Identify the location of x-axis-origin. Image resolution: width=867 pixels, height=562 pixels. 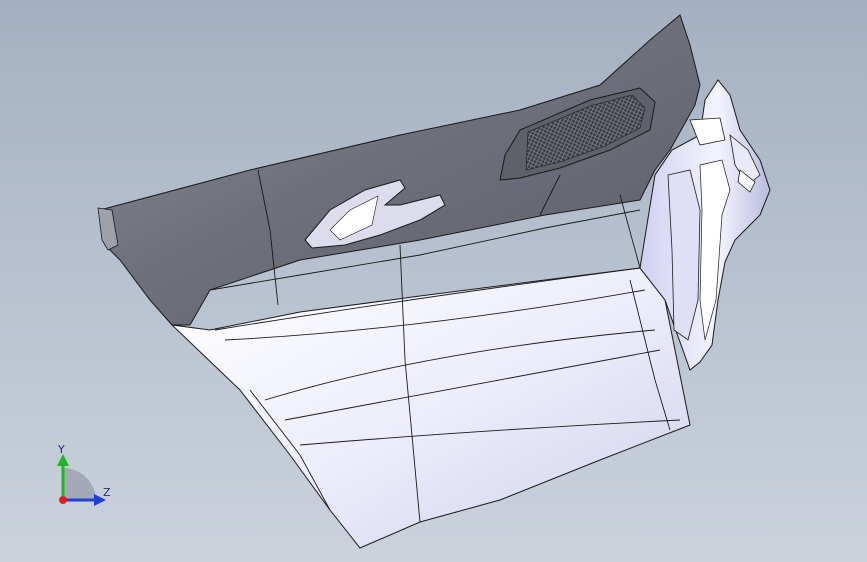
(63, 500).